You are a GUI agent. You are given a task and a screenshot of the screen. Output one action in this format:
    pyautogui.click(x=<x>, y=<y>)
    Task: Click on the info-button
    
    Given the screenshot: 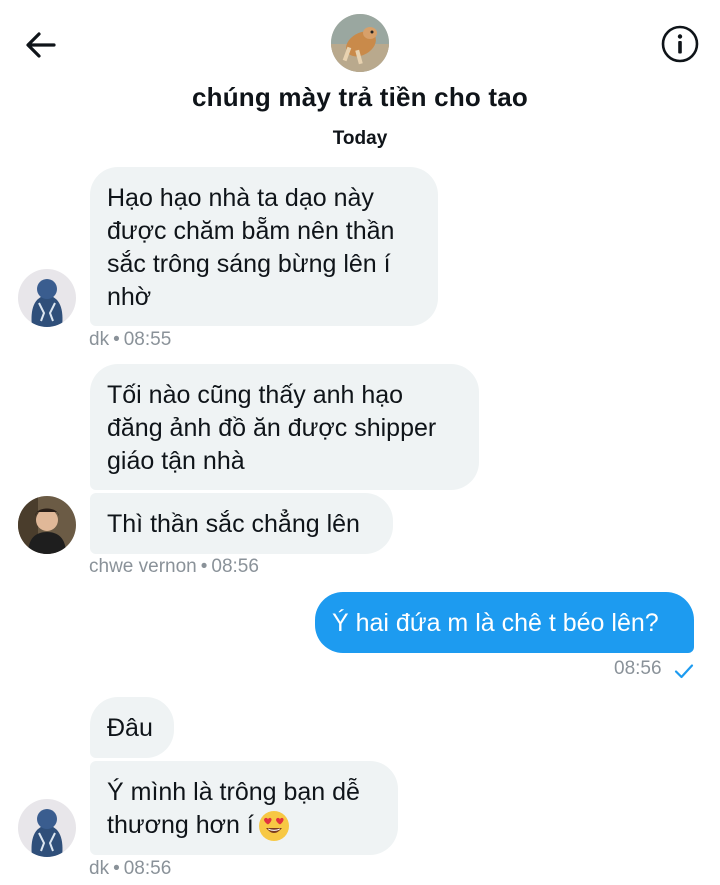 What is the action you would take?
    pyautogui.click(x=680, y=44)
    